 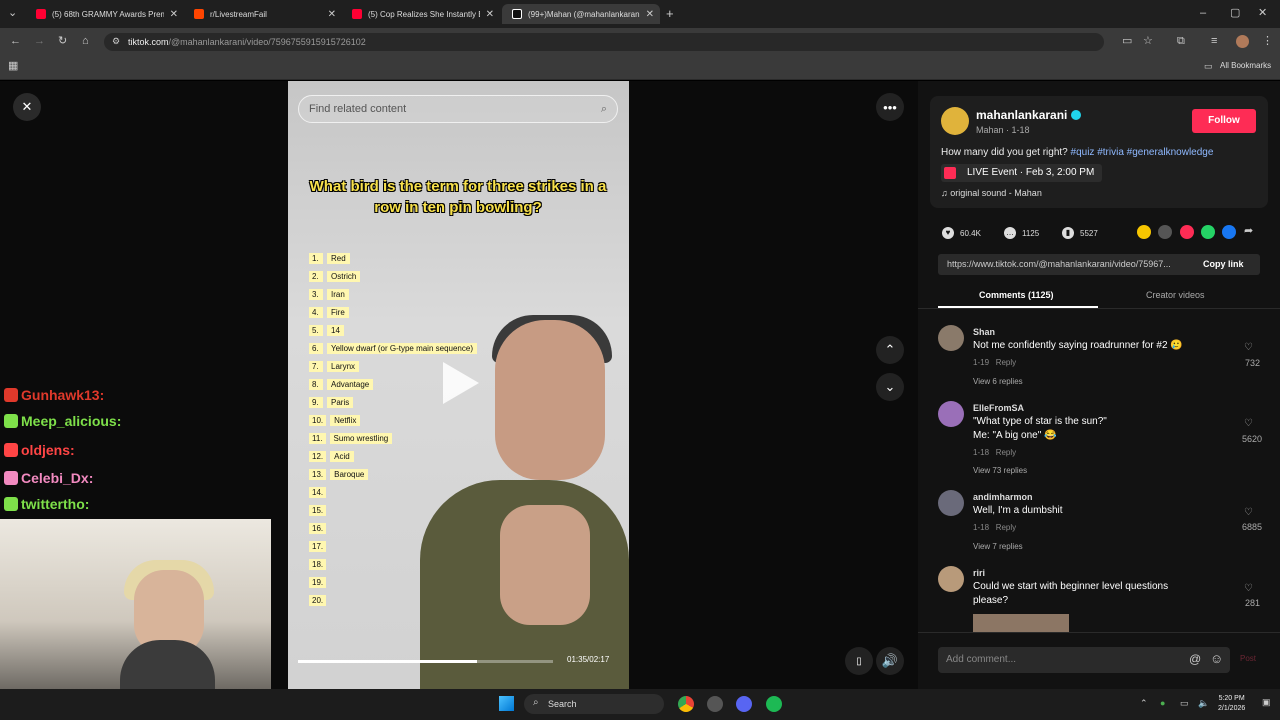 I want to click on notification-icon: ▣, so click(x=1266, y=702).